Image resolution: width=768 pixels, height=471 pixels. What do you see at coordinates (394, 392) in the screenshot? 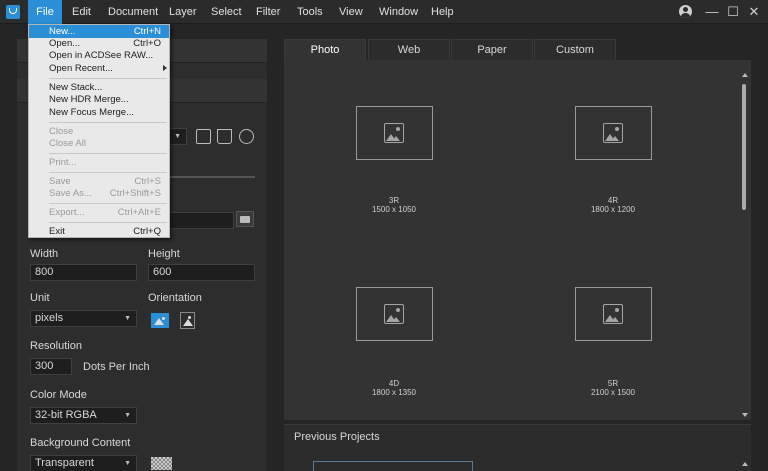
I see `preset-dimensions: 1800 x 1350` at bounding box center [394, 392].